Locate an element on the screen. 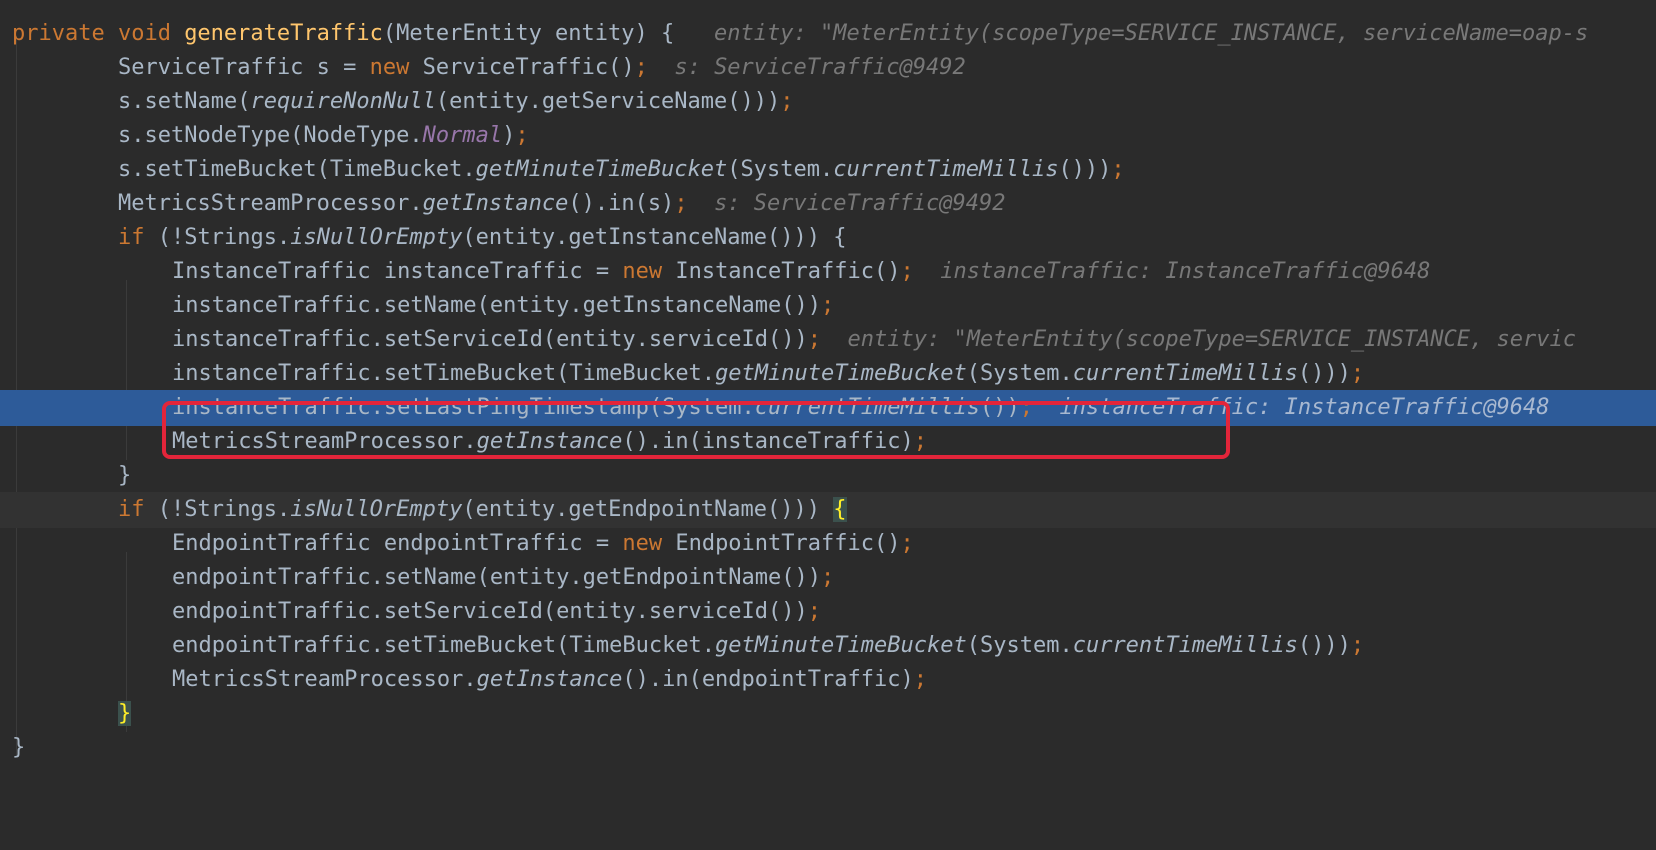  code-line: s.setNodeType(NodeType.Normal); is located at coordinates (828, 136).